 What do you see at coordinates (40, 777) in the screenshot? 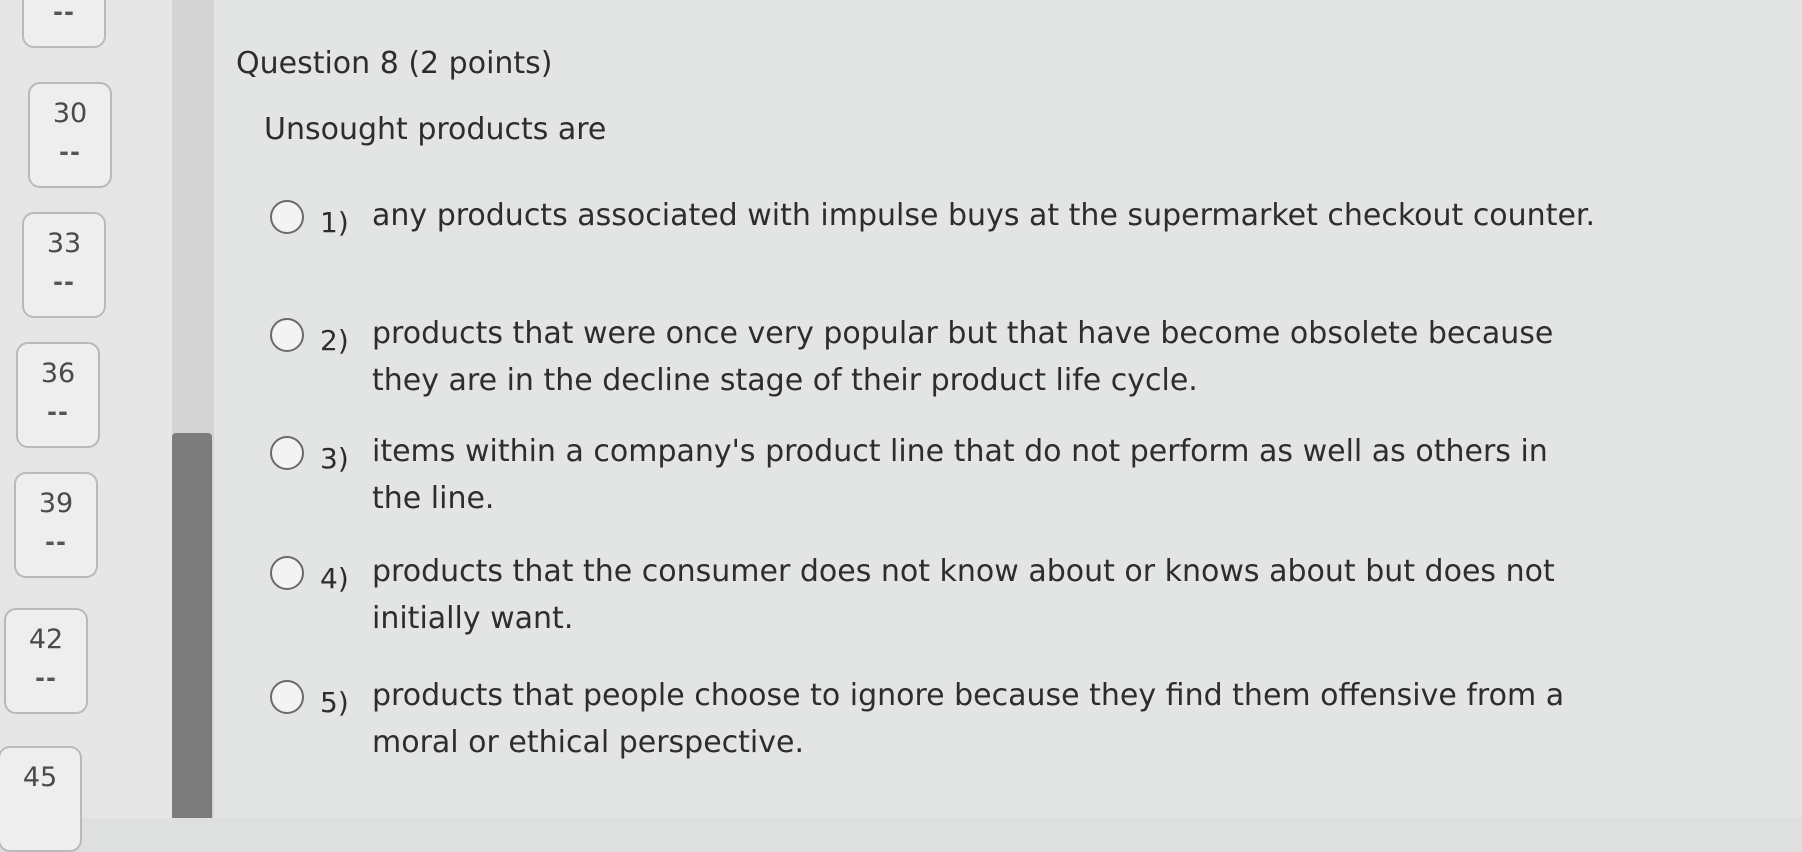
I see `nav-question-number: 45` at bounding box center [40, 777].